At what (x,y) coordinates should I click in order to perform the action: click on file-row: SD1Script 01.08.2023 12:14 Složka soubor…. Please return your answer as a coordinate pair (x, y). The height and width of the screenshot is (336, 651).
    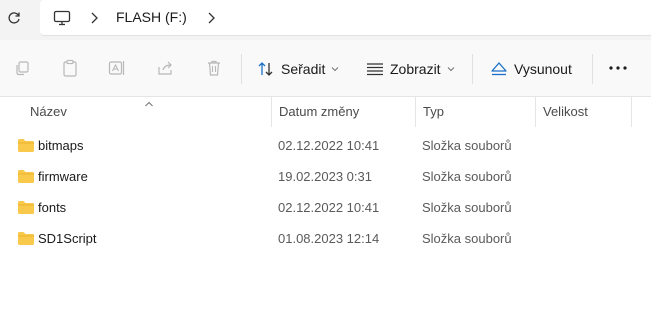
    Looking at the image, I should click on (325, 239).